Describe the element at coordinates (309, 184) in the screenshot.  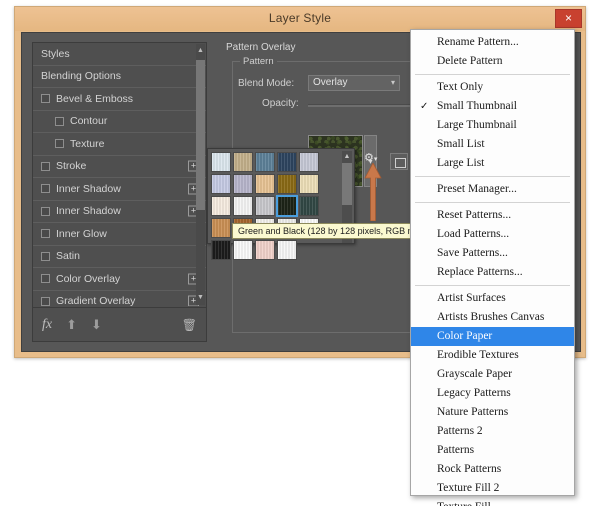
I see `pattern-swatch-cream-paper` at that location.